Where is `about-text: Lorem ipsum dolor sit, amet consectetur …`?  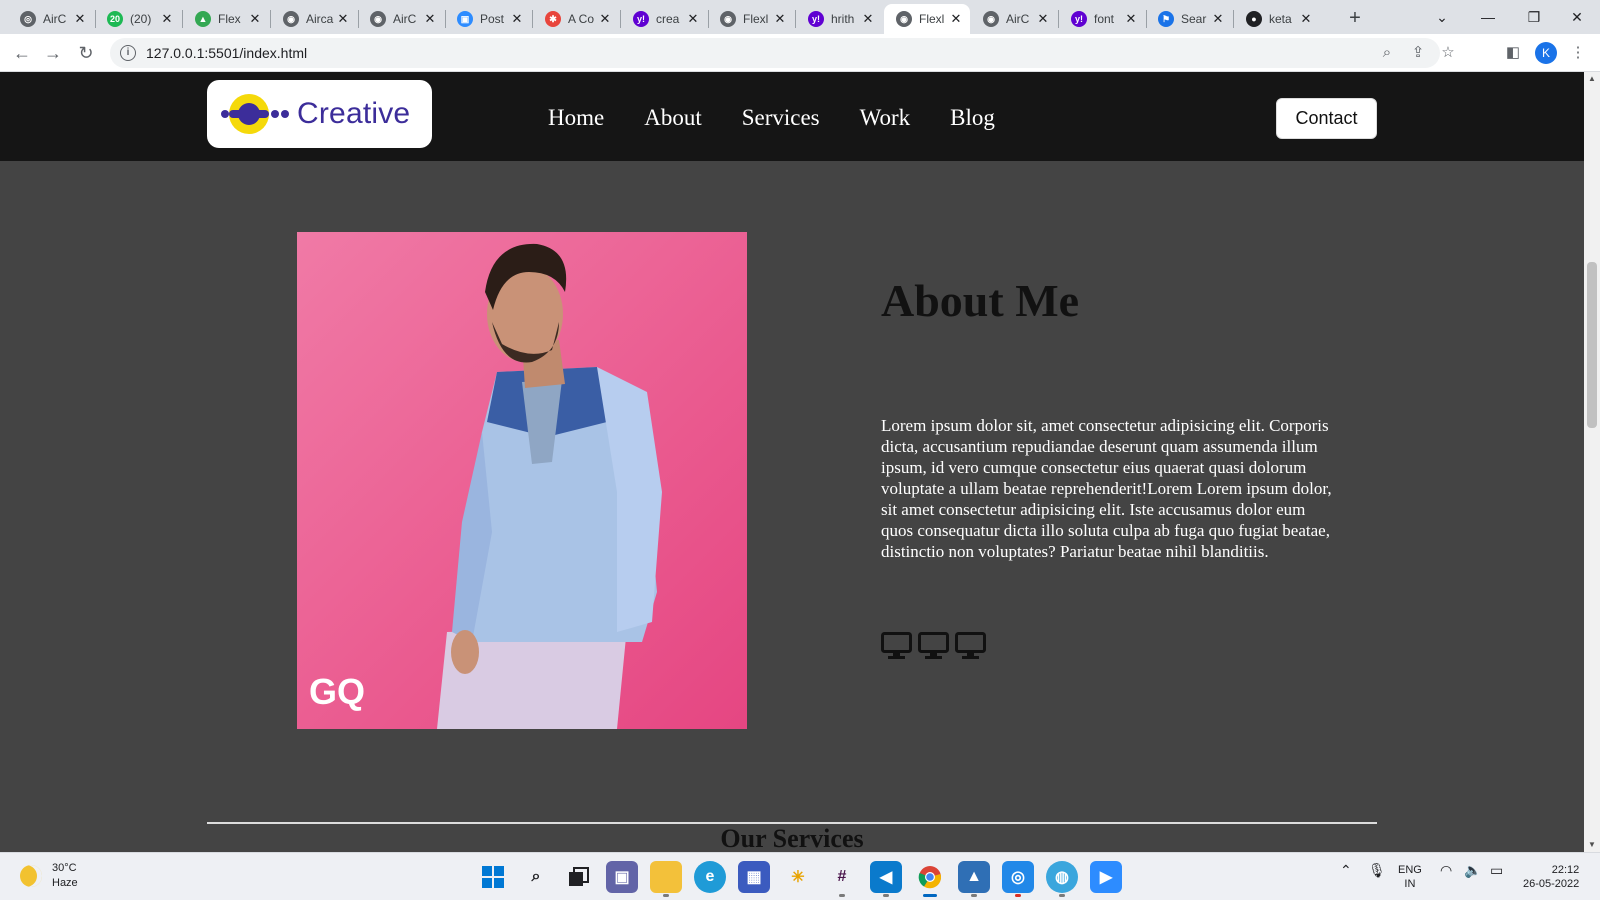 about-text: Lorem ipsum dolor sit, amet consectetur … is located at coordinates (1106, 488).